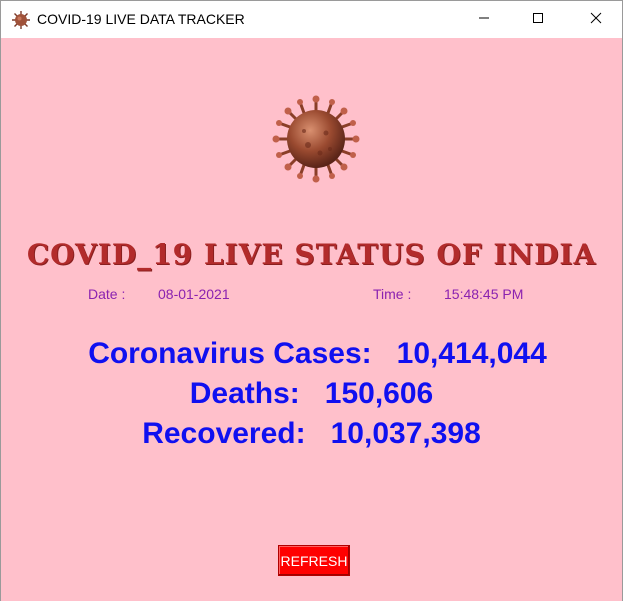  Describe the element at coordinates (314, 560) in the screenshot. I see `refresh-button: REFRESH` at that location.